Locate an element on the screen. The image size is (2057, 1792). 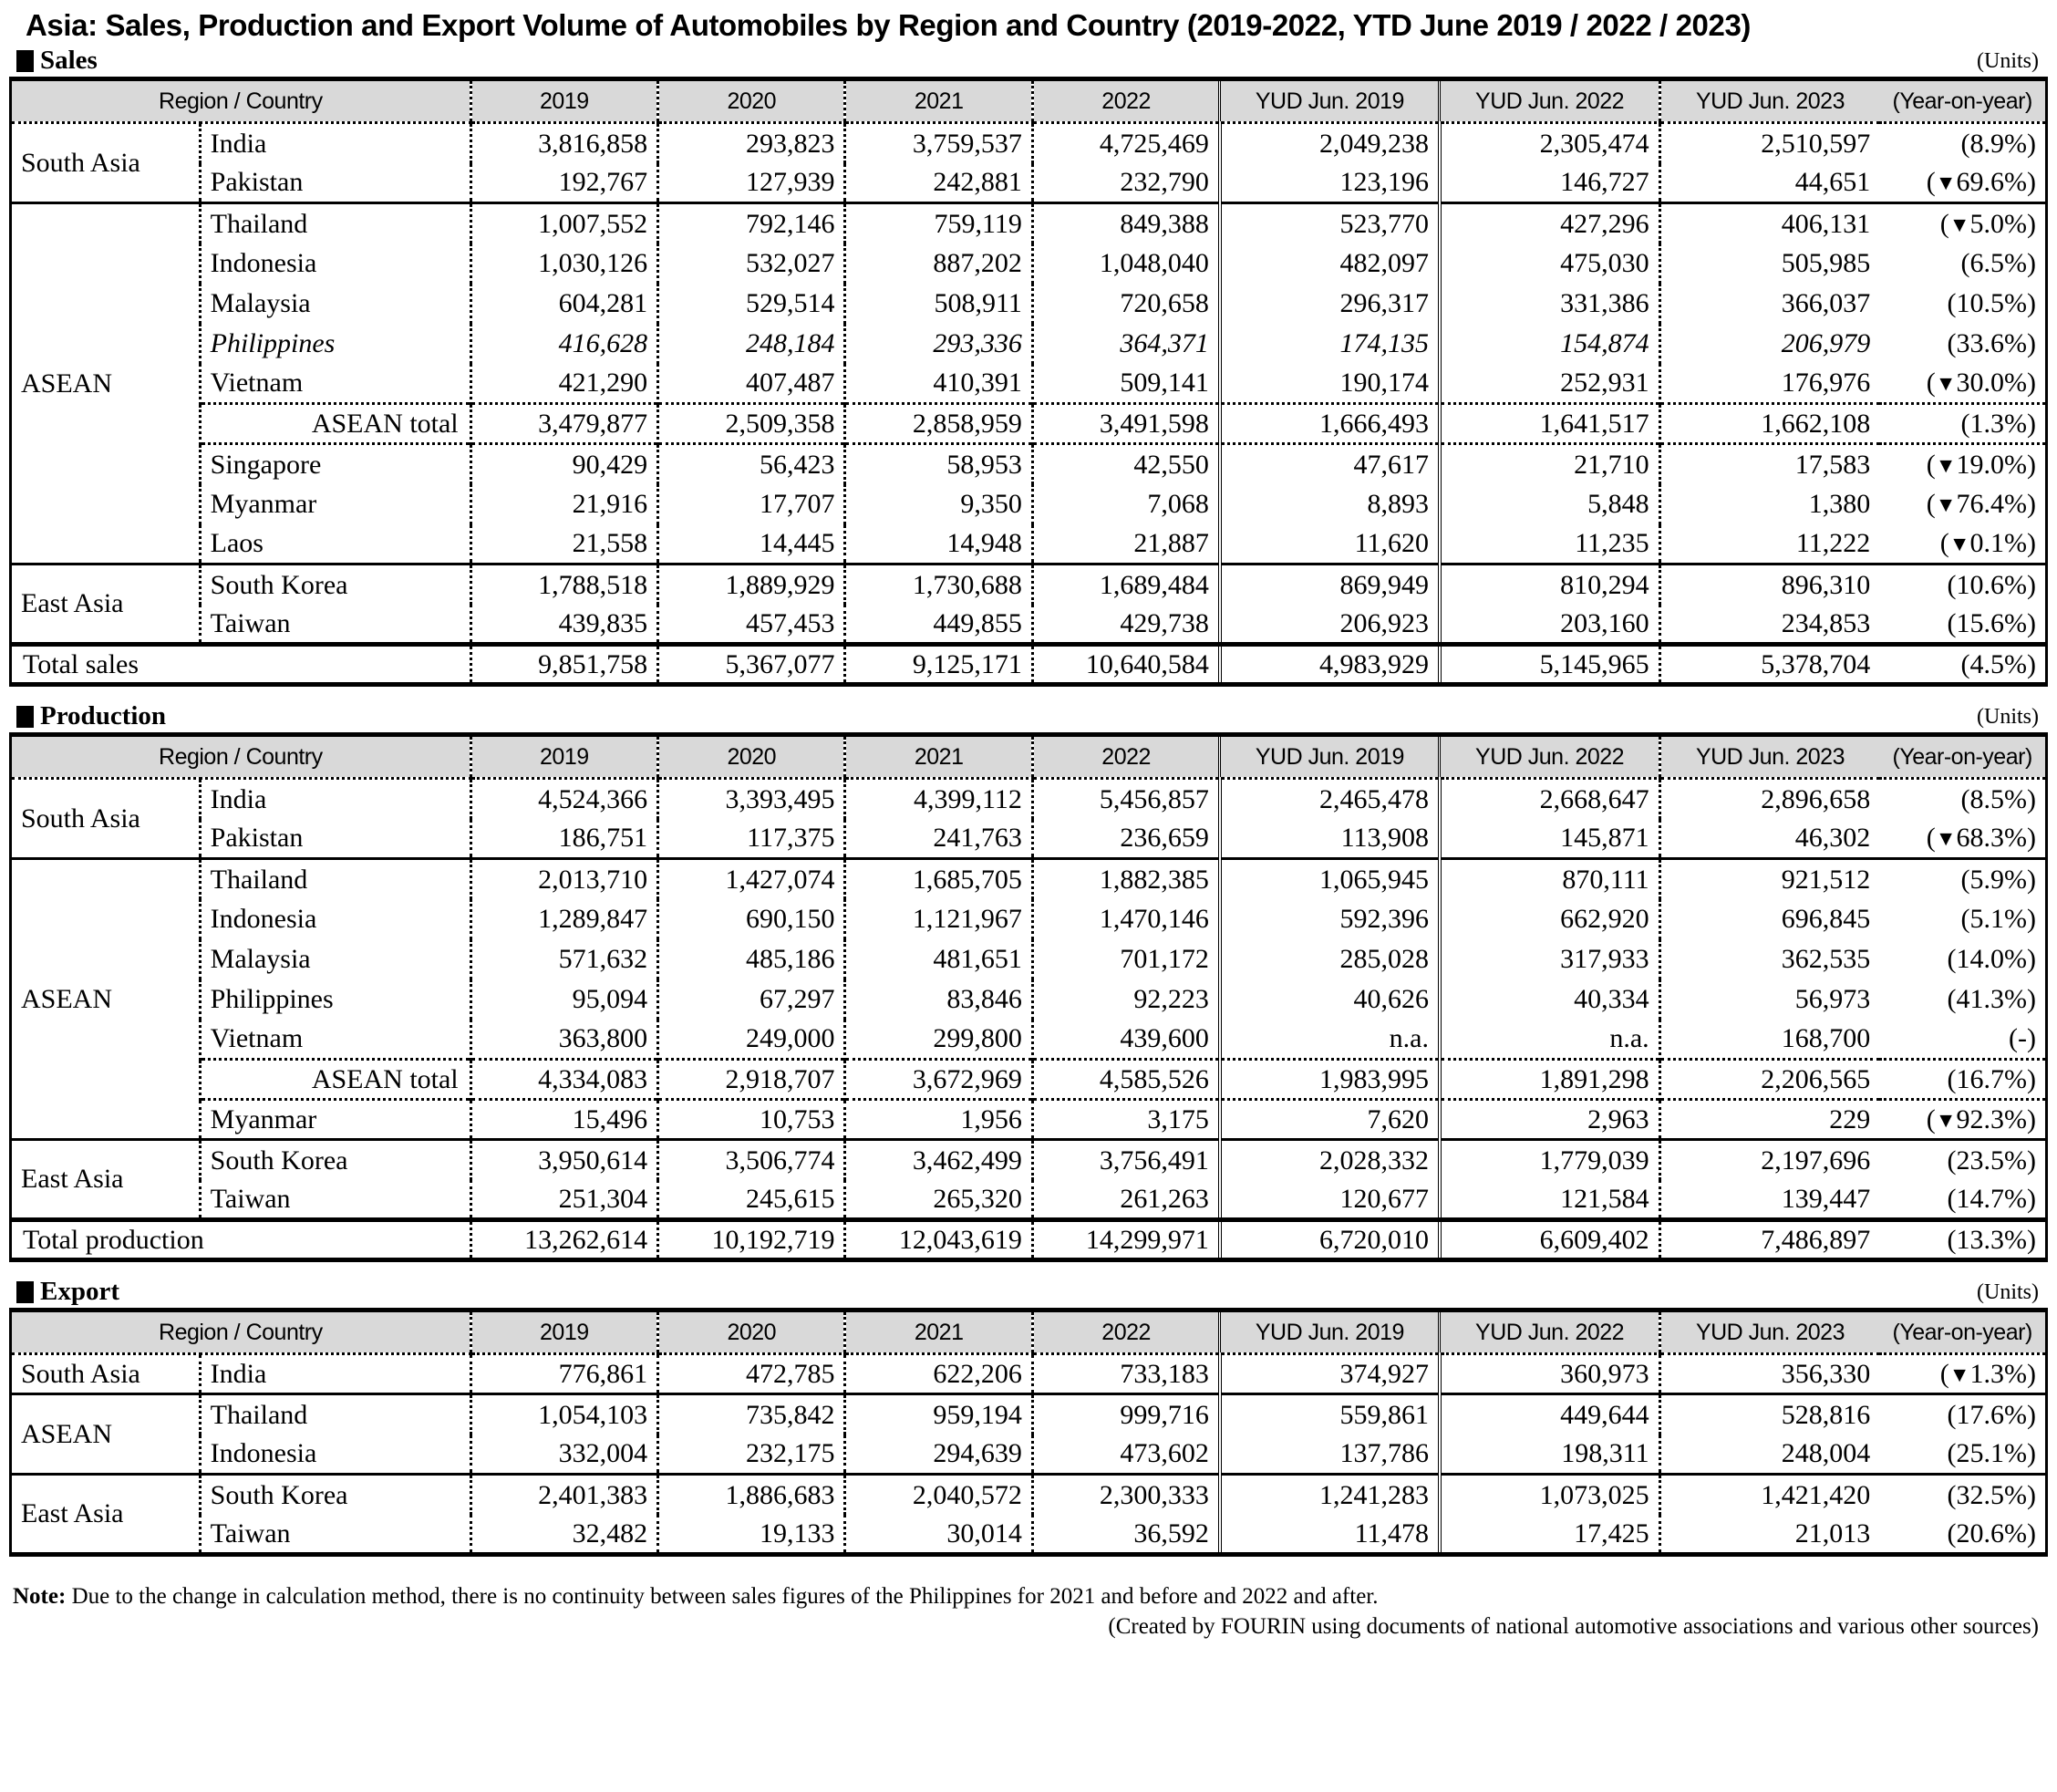
col-header-2022: 2022 is located at coordinates (1125, 1333).